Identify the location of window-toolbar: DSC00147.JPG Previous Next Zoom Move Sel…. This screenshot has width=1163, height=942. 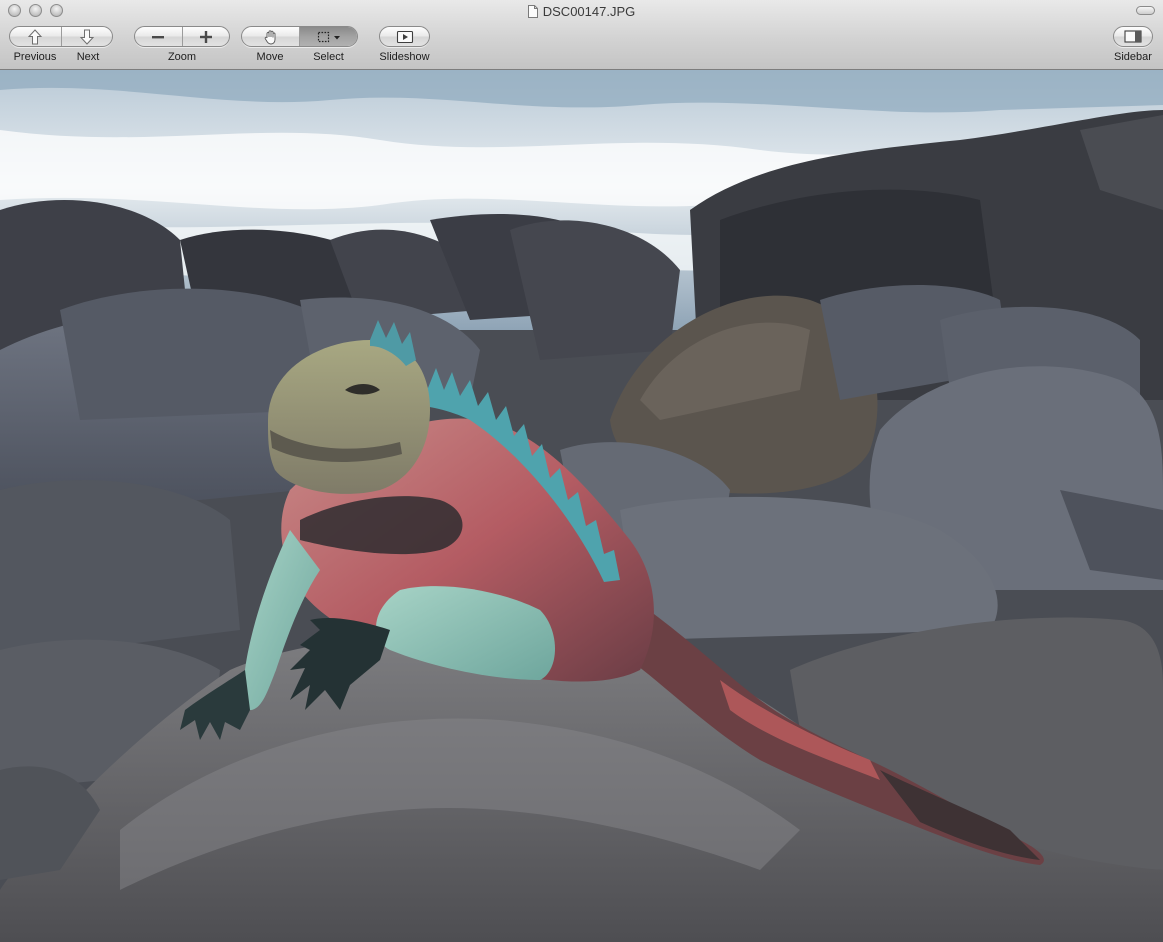
(581, 35).